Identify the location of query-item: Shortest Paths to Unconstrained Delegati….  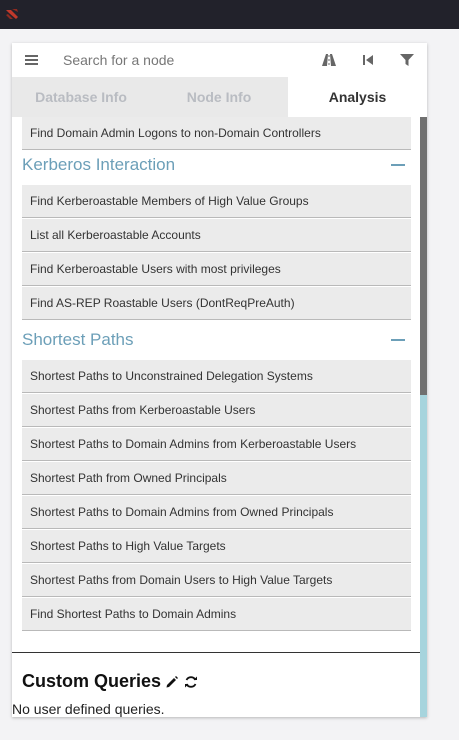
(216, 376).